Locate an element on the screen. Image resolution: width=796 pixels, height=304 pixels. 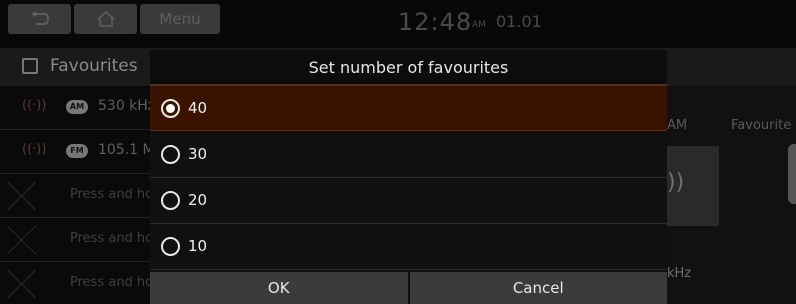
home-icon is located at coordinates (105, 19).